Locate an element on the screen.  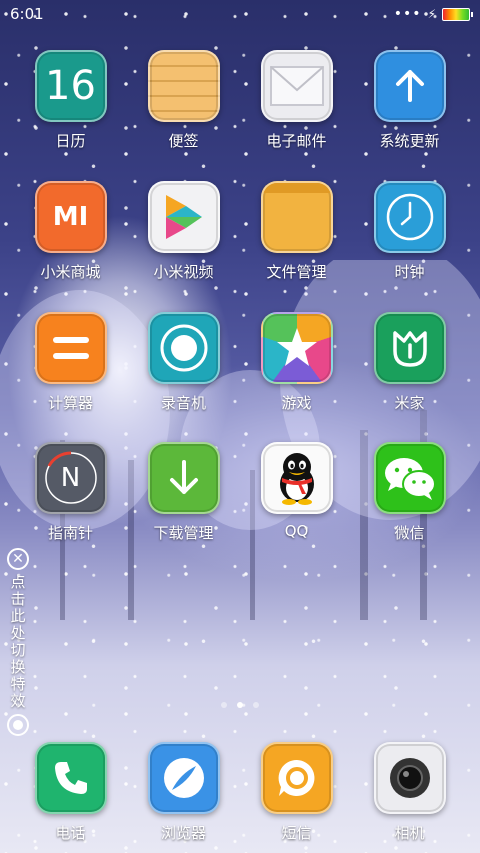
app-download-manager: 下载管理 is located at coordinates (183, 492).